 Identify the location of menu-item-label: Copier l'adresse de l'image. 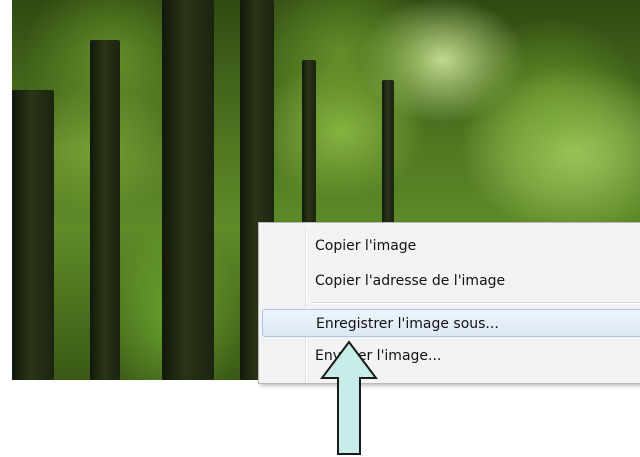
(410, 281).